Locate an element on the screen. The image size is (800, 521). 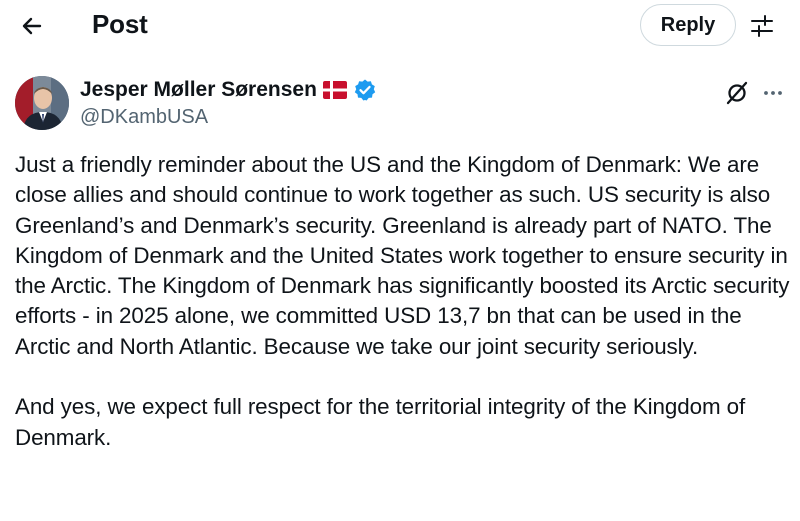
author-row: Jesper Møller Sørensen is located at coordinates (228, 90).